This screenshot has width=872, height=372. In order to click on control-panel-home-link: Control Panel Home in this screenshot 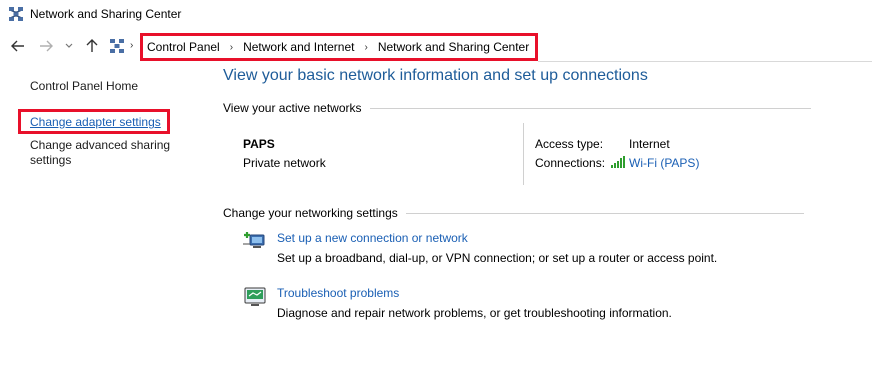, I will do `click(84, 86)`.